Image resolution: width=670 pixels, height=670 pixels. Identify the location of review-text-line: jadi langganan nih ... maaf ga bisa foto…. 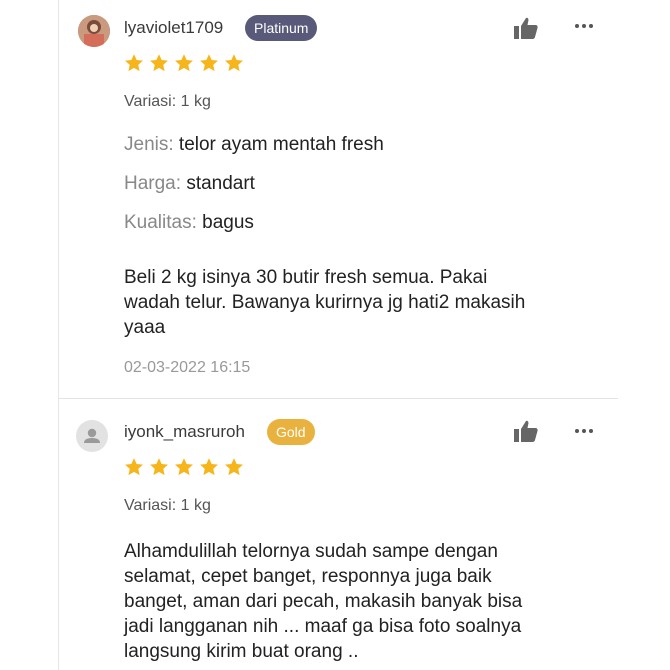
(323, 626).